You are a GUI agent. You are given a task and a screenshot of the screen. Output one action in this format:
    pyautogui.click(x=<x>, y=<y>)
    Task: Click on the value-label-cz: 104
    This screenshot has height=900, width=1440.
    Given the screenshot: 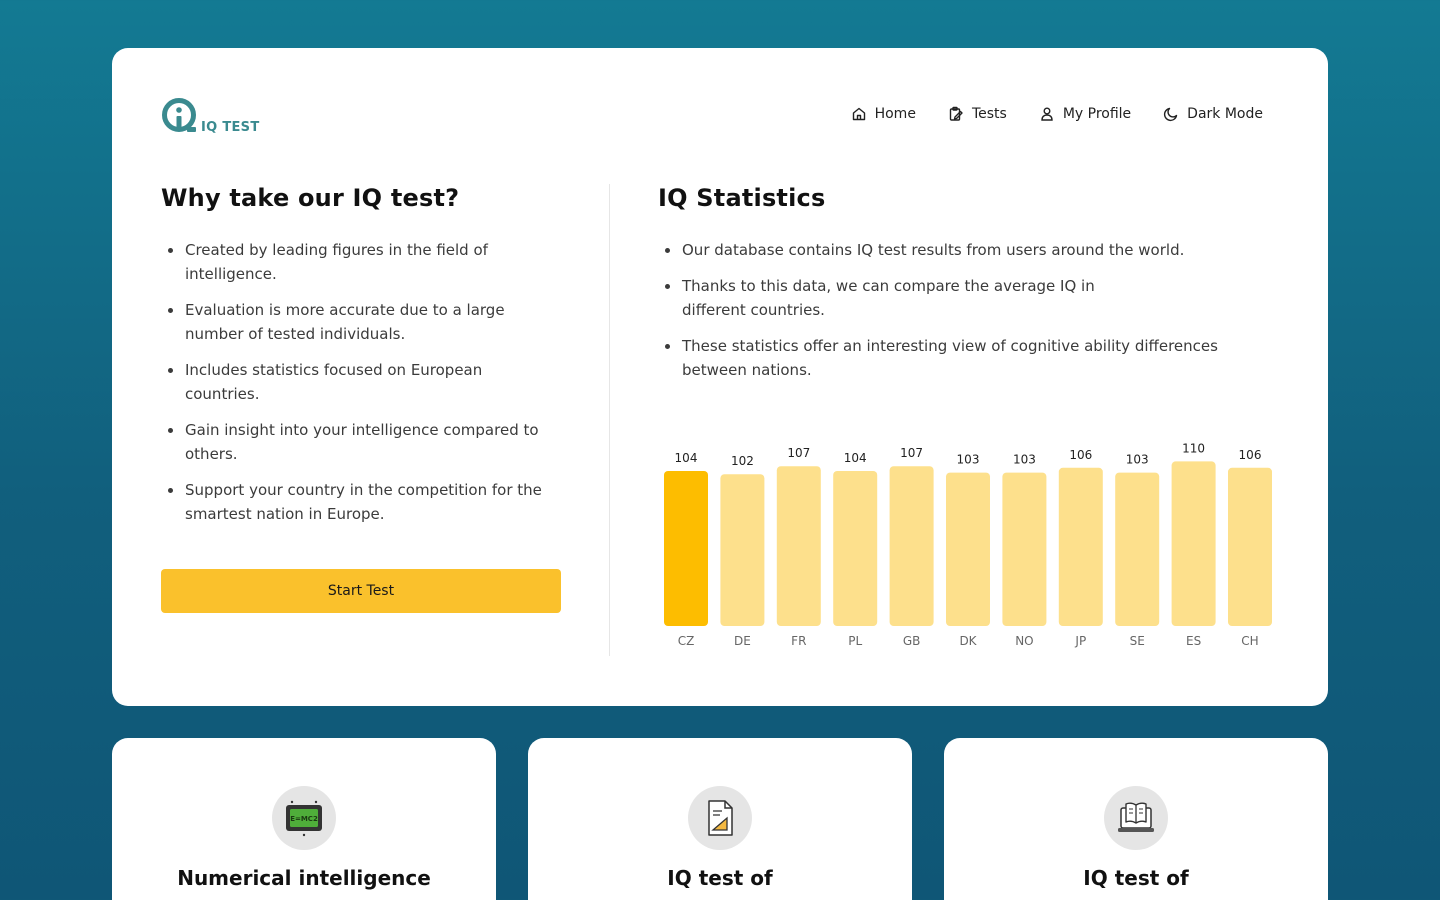 What is the action you would take?
    pyautogui.click(x=686, y=458)
    